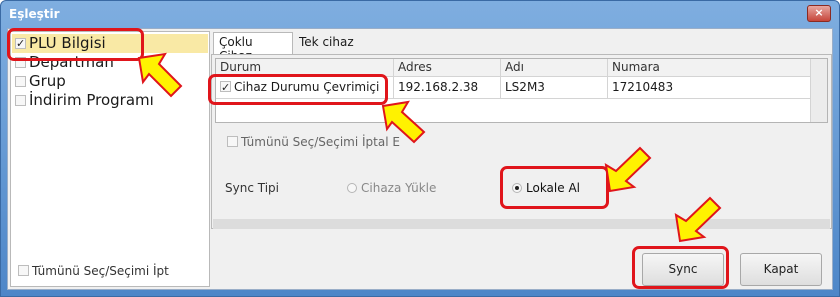 The image size is (840, 297). What do you see at coordinates (305, 68) in the screenshot?
I see `column-header-durum: Durum` at bounding box center [305, 68].